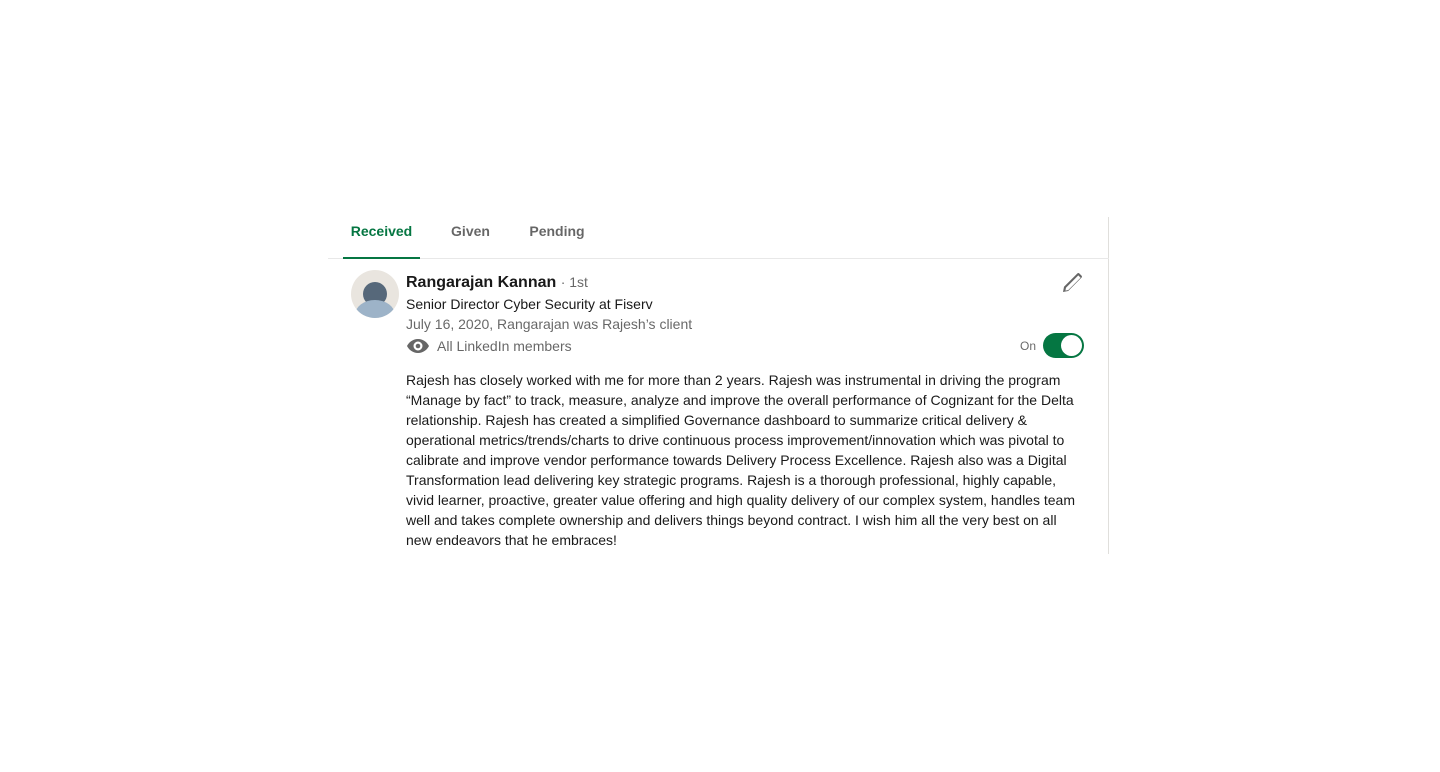  What do you see at coordinates (381, 238) in the screenshot?
I see `tab-received: Received` at bounding box center [381, 238].